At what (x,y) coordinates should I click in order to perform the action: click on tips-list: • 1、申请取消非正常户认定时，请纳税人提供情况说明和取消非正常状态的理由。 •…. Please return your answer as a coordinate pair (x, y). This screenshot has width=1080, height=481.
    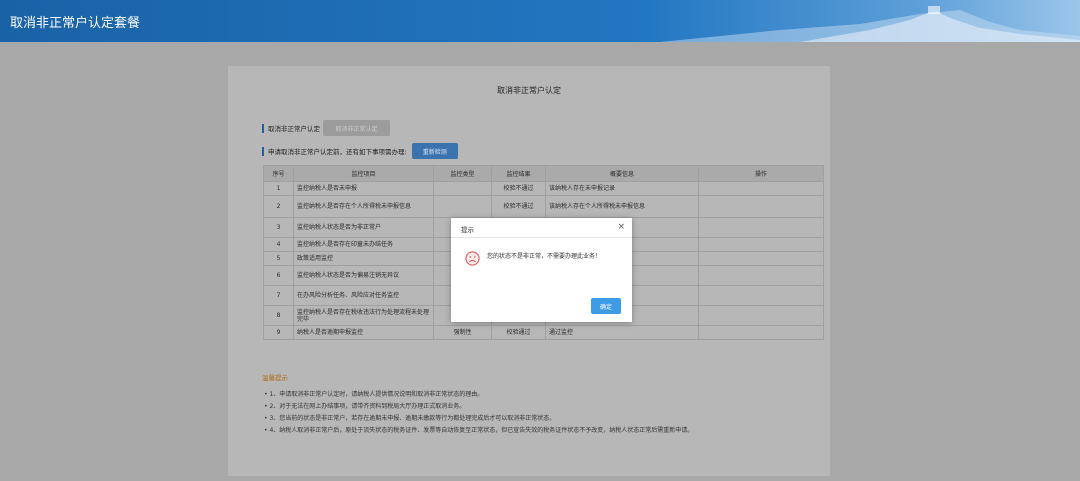
    Looking at the image, I should click on (478, 413).